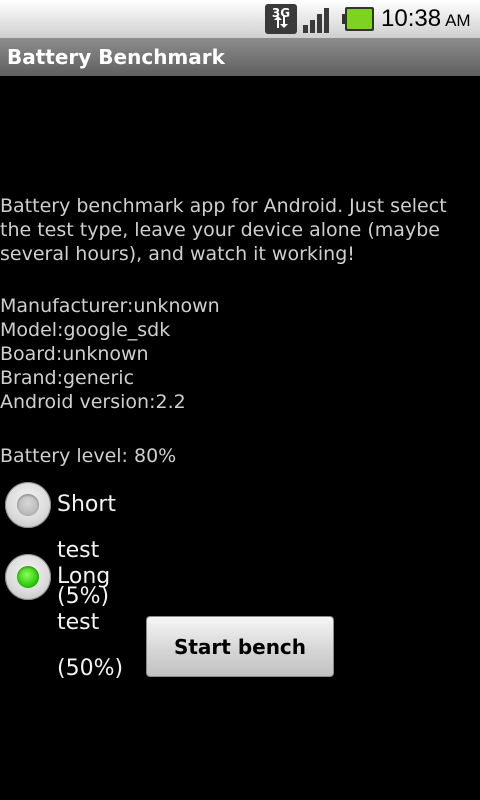  I want to click on short-test-radio, so click(28, 505).